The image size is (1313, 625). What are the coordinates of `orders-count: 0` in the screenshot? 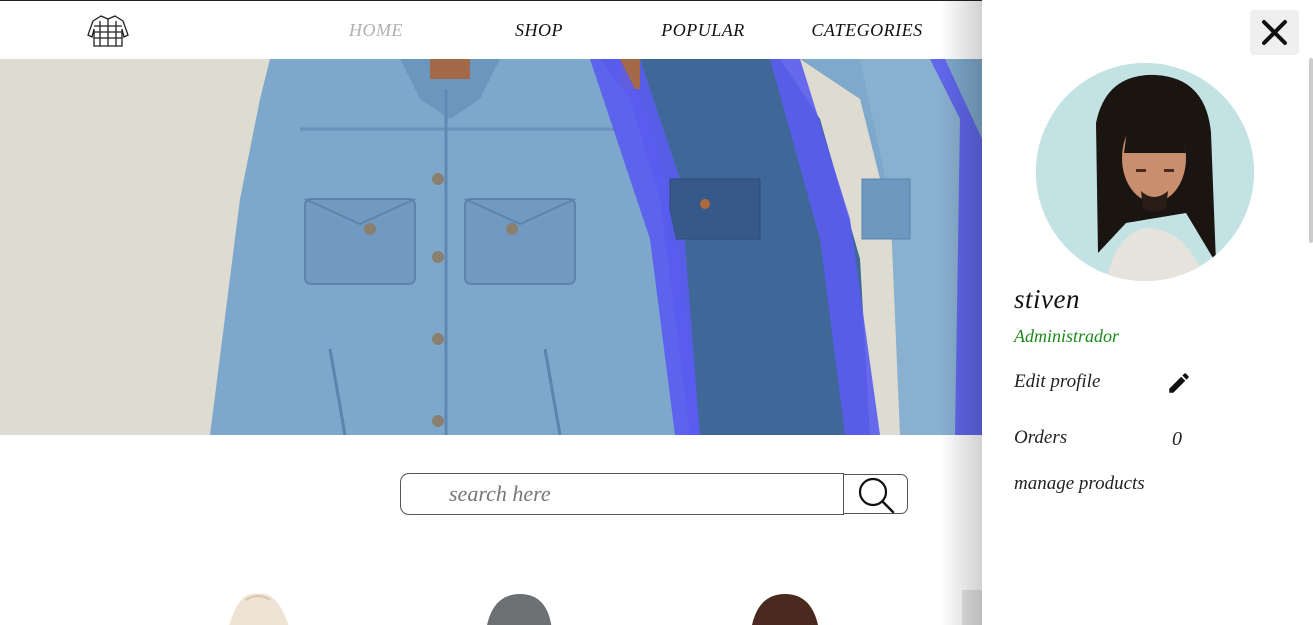 It's located at (1177, 439).